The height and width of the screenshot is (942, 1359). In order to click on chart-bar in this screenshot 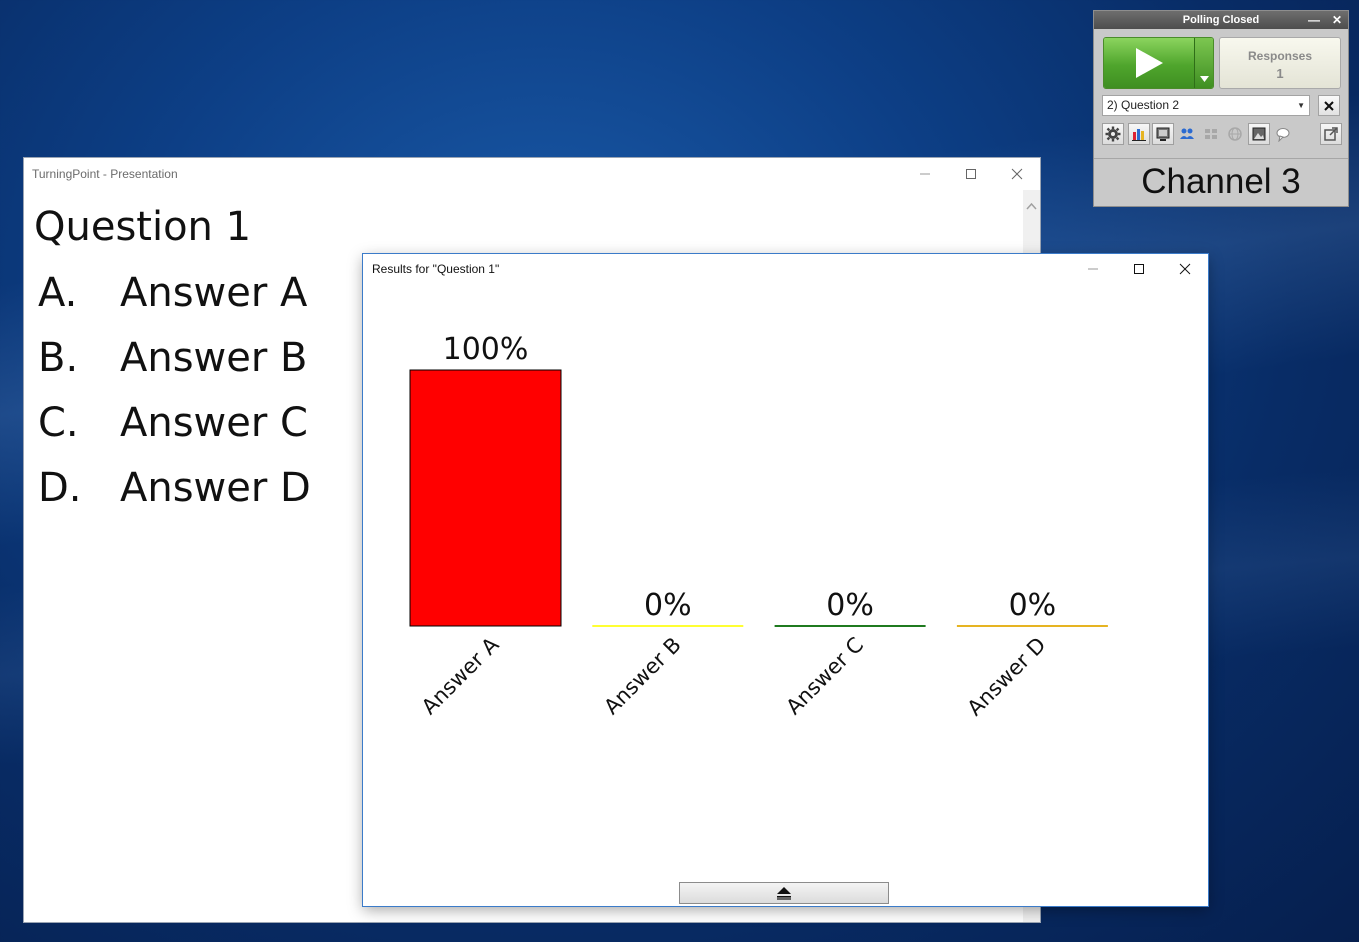, I will do `click(485, 498)`.